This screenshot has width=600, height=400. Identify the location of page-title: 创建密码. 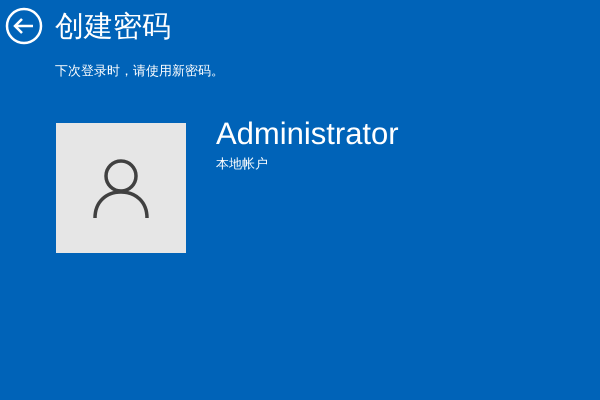
(113, 26).